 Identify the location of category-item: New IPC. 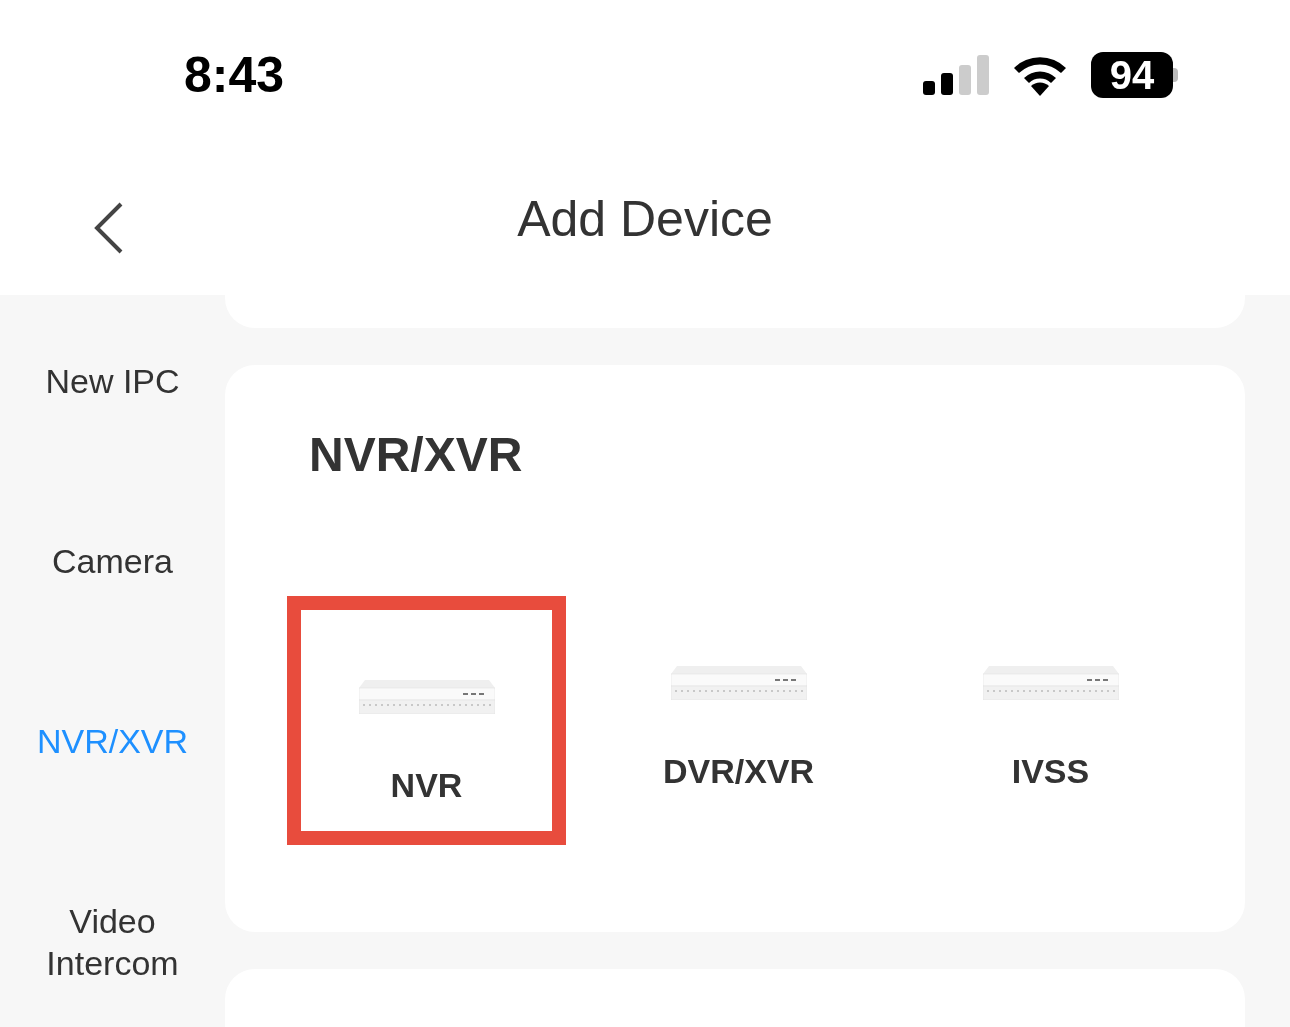
(112, 381).